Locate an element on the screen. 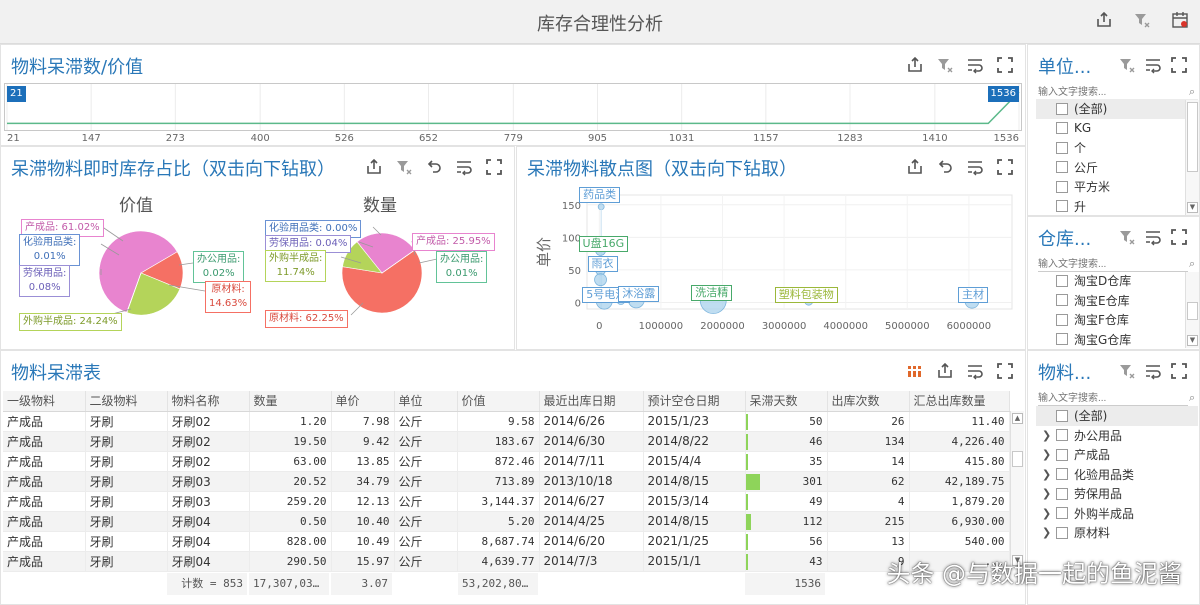 This screenshot has width=1200, height=605. scroll-up-icon: ▲ is located at coordinates (1017, 418).